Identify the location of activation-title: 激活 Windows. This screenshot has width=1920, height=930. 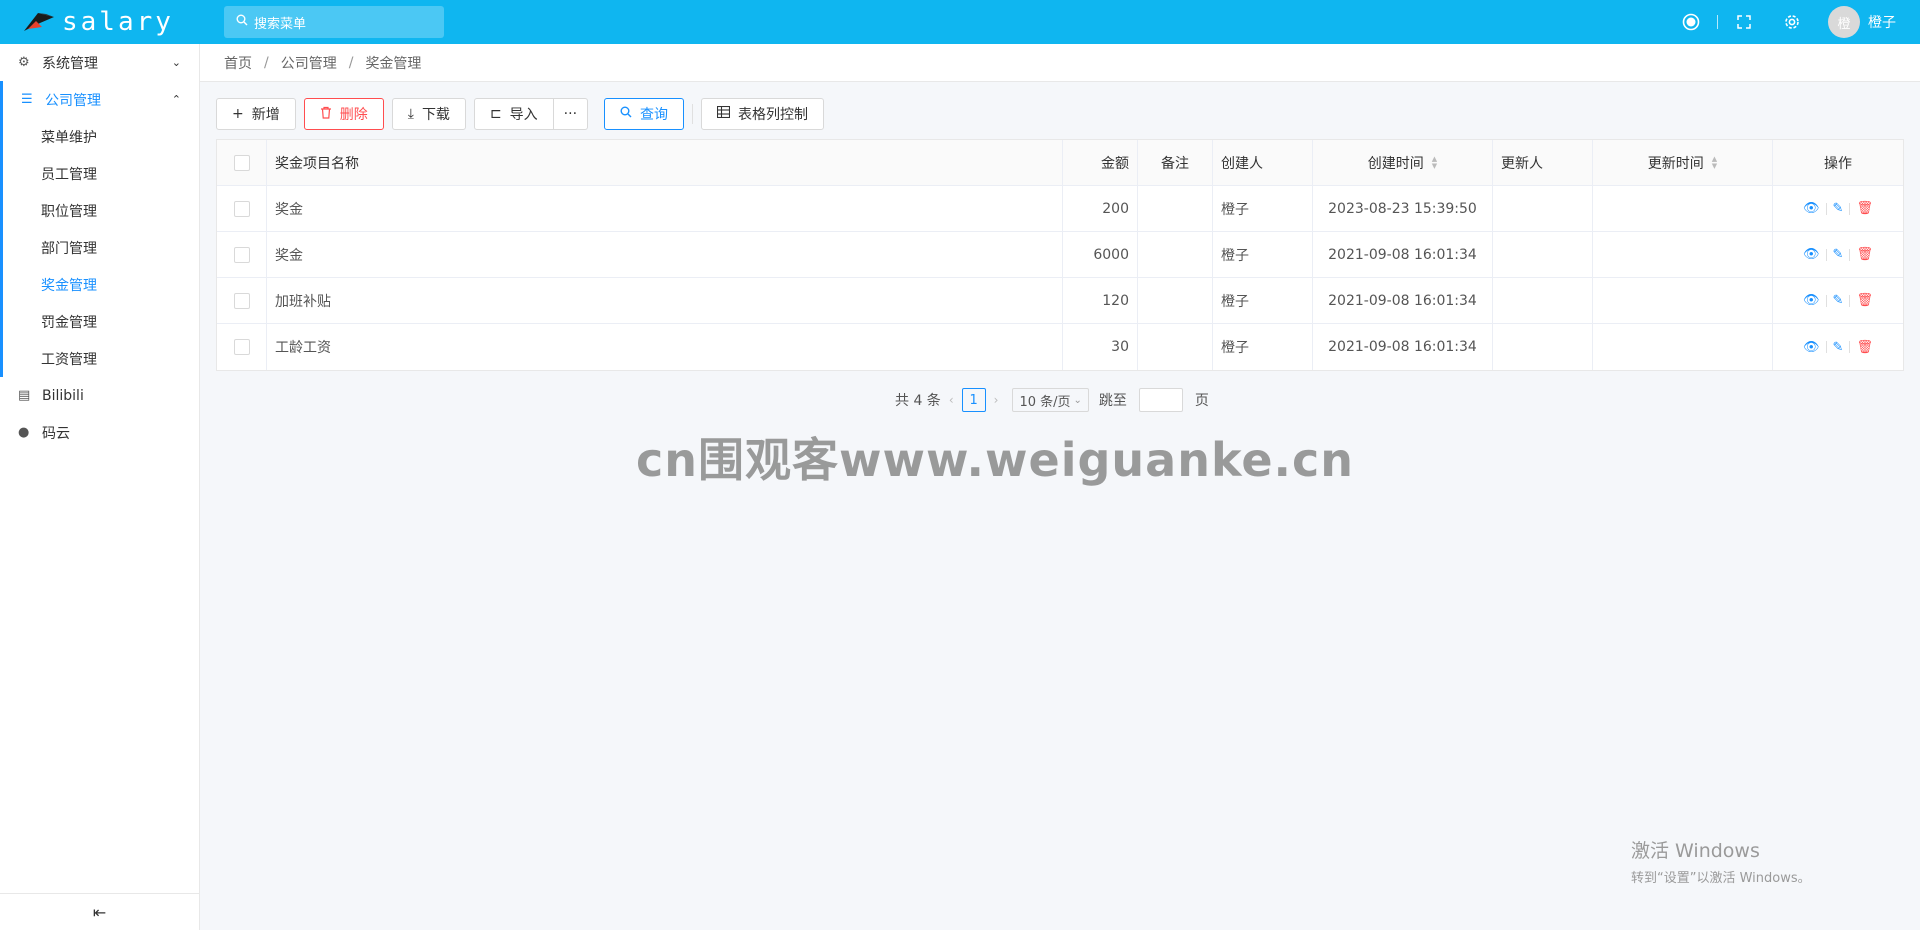
(1695, 851).